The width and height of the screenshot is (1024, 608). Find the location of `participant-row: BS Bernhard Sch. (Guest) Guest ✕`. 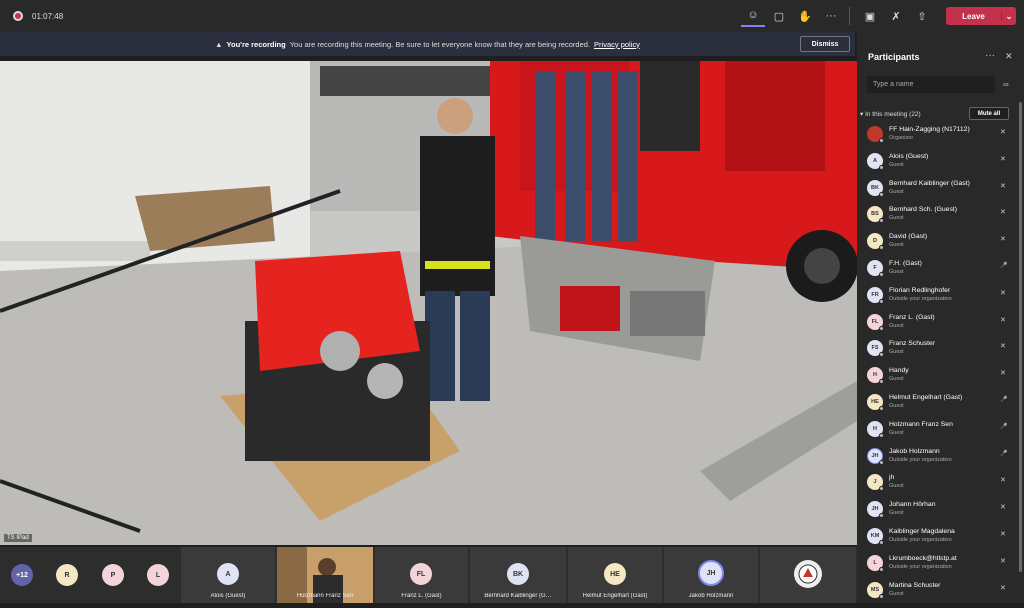

participant-row: BS Bernhard Sch. (Guest) Guest ✕ is located at coordinates (937, 213).